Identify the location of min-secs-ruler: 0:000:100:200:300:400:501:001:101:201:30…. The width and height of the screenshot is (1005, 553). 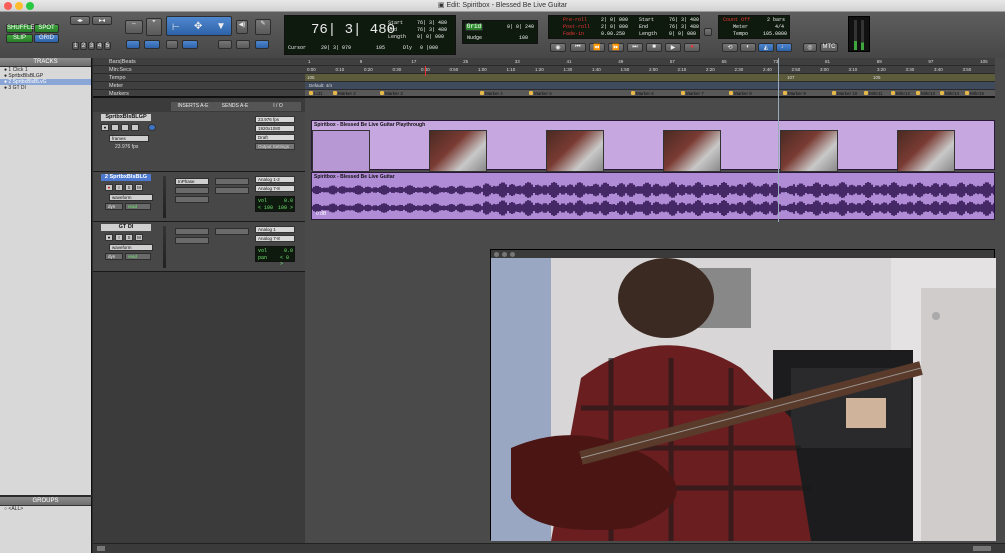
(650, 70).